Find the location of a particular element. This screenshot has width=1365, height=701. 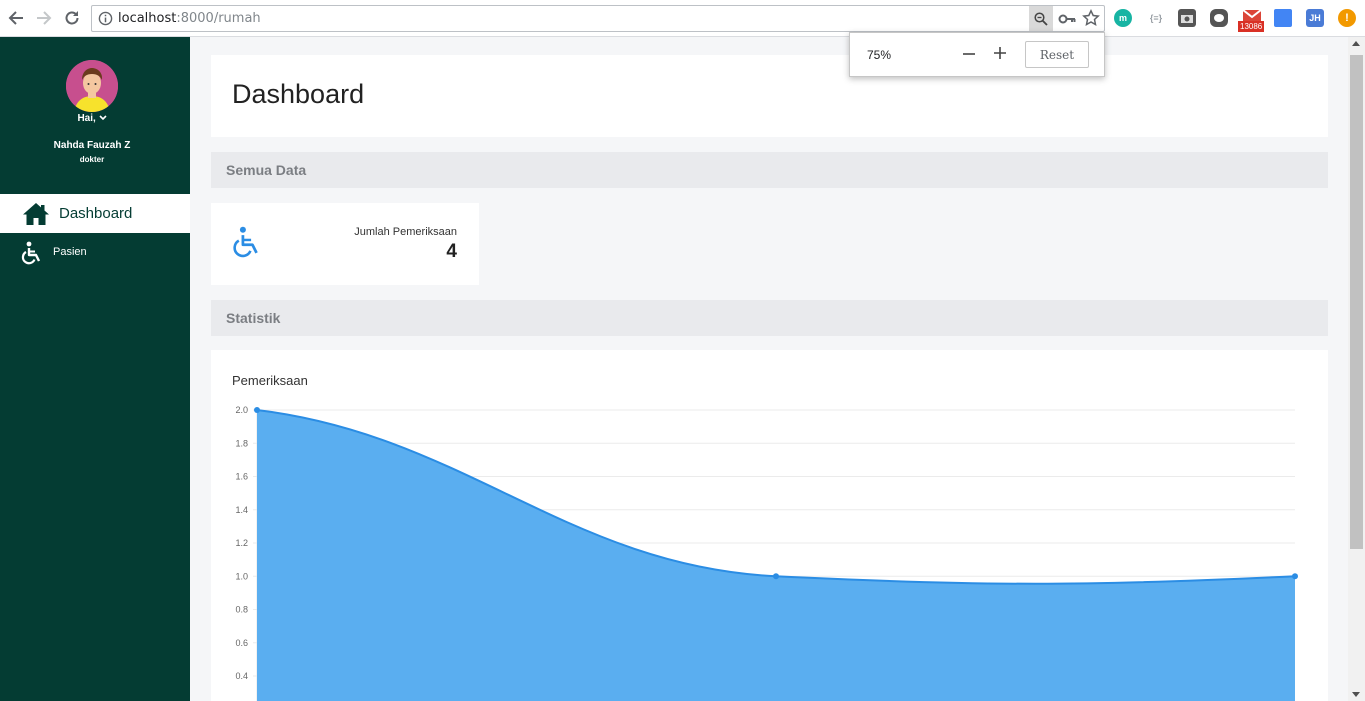

address-bar: localhost:8000/rumah is located at coordinates (598, 18).